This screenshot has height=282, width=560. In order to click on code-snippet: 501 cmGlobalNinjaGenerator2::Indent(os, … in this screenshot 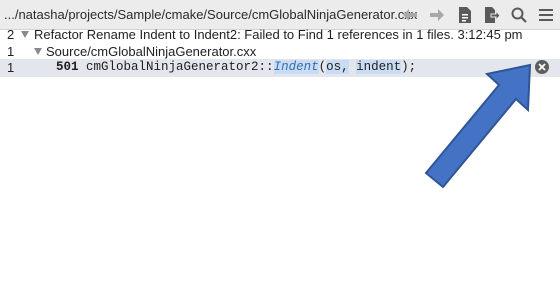, I will do `click(236, 67)`.